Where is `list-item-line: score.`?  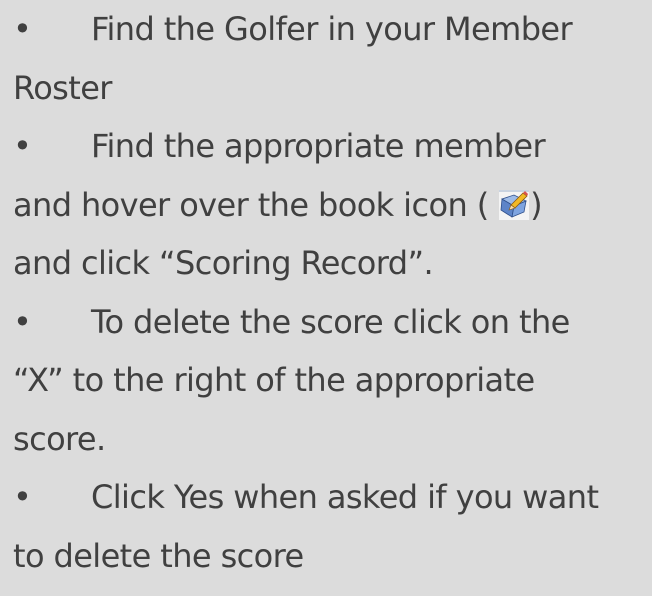 list-item-line: score. is located at coordinates (327, 439).